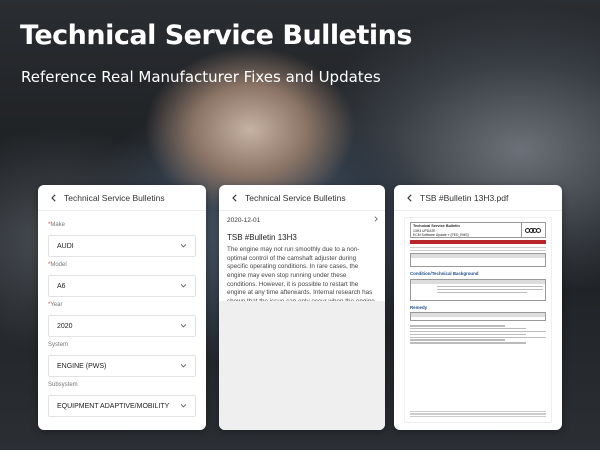  Describe the element at coordinates (262, 237) in the screenshot. I see `bulletin-title: TSB #Bulletin 13H3` at that location.